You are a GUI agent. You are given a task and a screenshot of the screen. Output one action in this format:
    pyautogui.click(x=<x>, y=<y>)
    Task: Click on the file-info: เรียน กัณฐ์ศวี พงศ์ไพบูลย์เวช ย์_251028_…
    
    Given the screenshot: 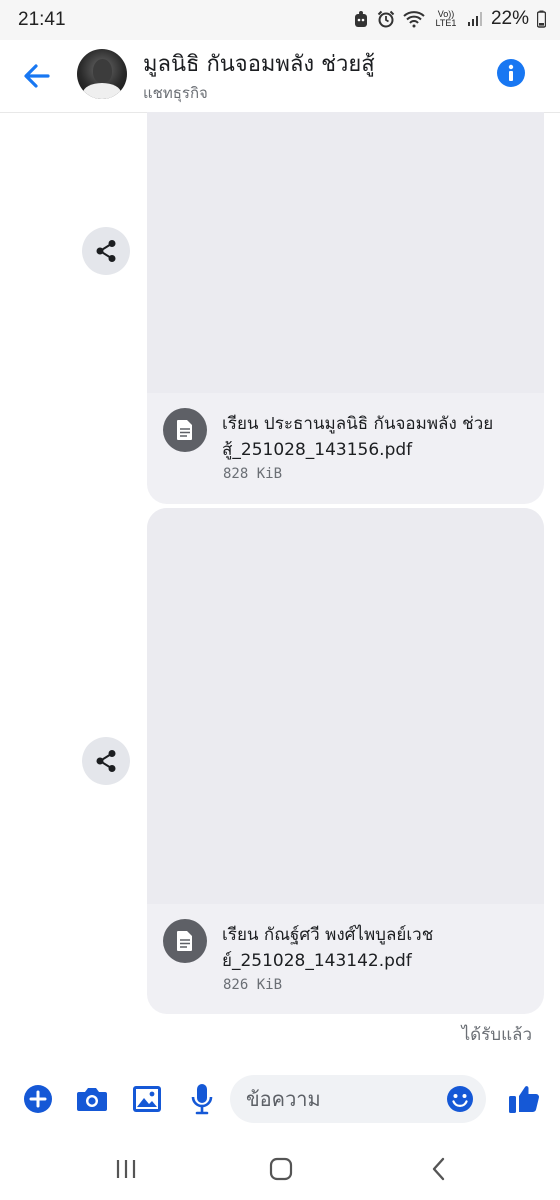 What is the action you would take?
    pyautogui.click(x=345, y=959)
    